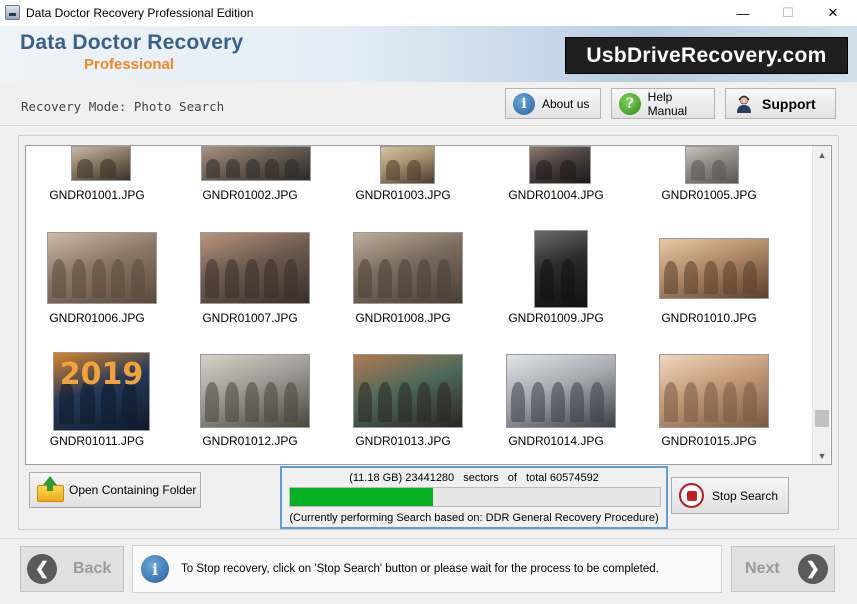  I want to click on progress-size: (11.18 GB) 23441280, so click(402, 478).